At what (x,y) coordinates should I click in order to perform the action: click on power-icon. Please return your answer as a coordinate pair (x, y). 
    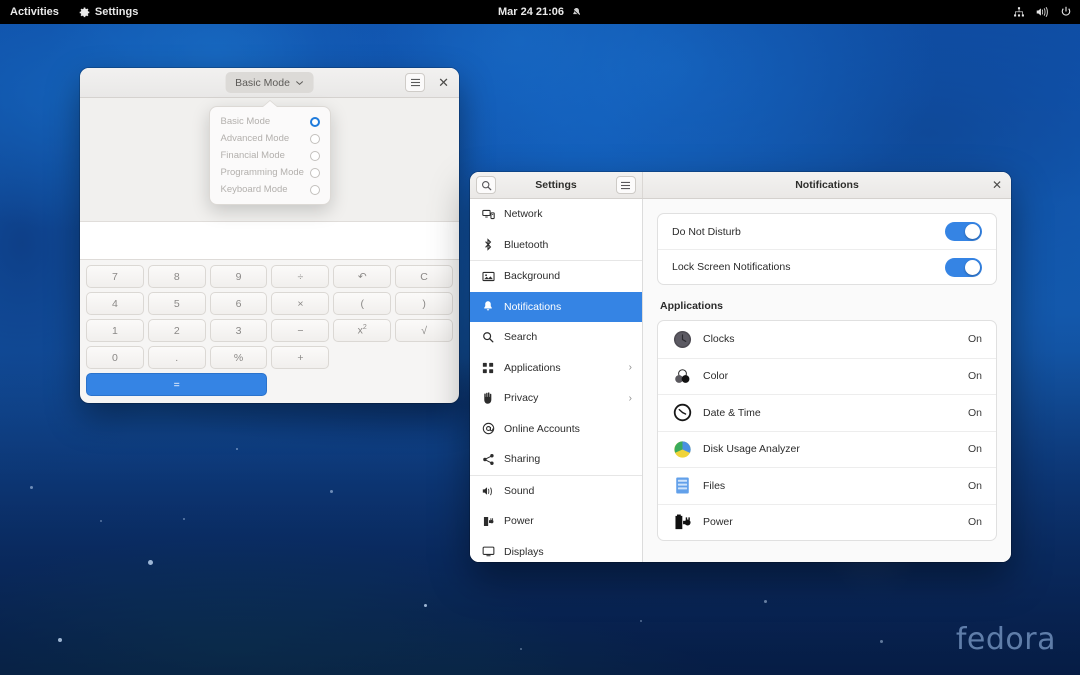
    Looking at the image, I should click on (1066, 12).